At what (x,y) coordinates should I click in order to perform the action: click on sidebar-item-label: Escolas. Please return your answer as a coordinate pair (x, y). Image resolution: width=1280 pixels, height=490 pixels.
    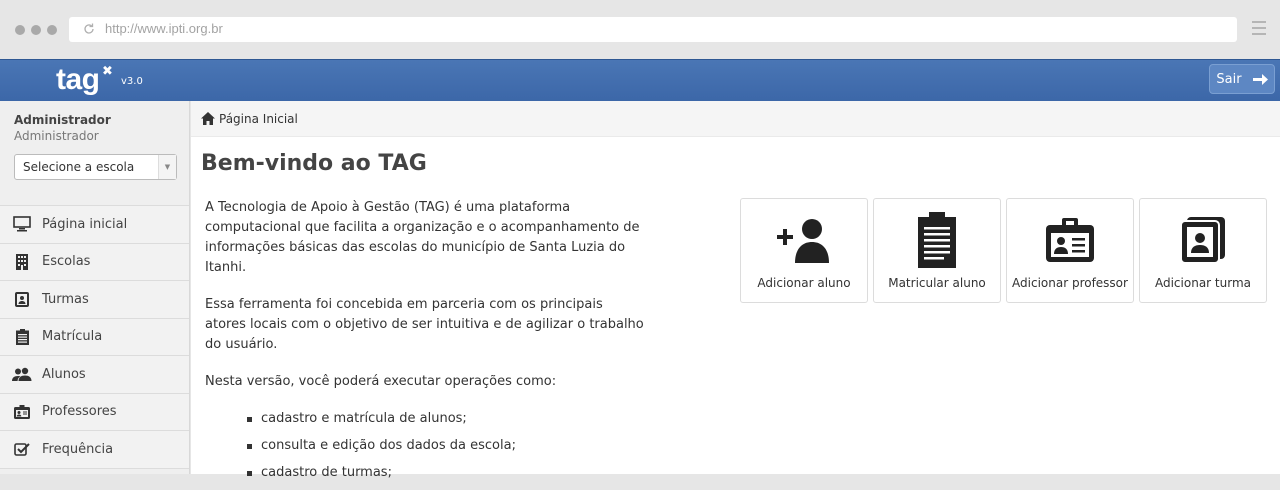
    Looking at the image, I should click on (66, 262).